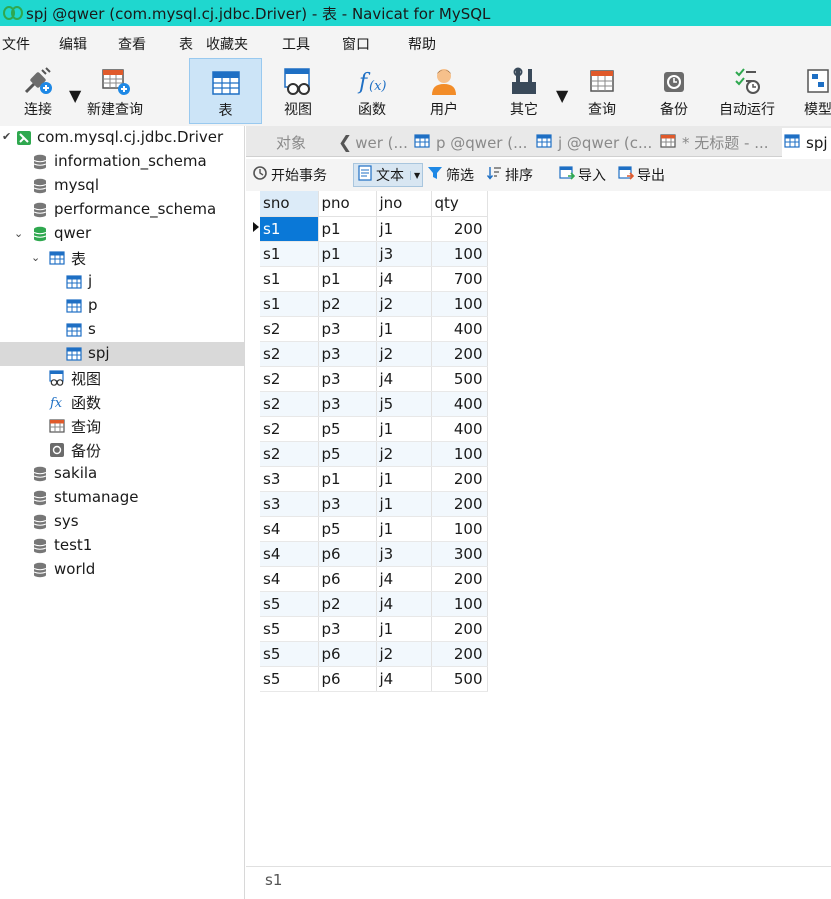 This screenshot has height=899, width=831. Describe the element at coordinates (415, 175) in the screenshot. I see `text-dropdown-icon: ▼` at that location.